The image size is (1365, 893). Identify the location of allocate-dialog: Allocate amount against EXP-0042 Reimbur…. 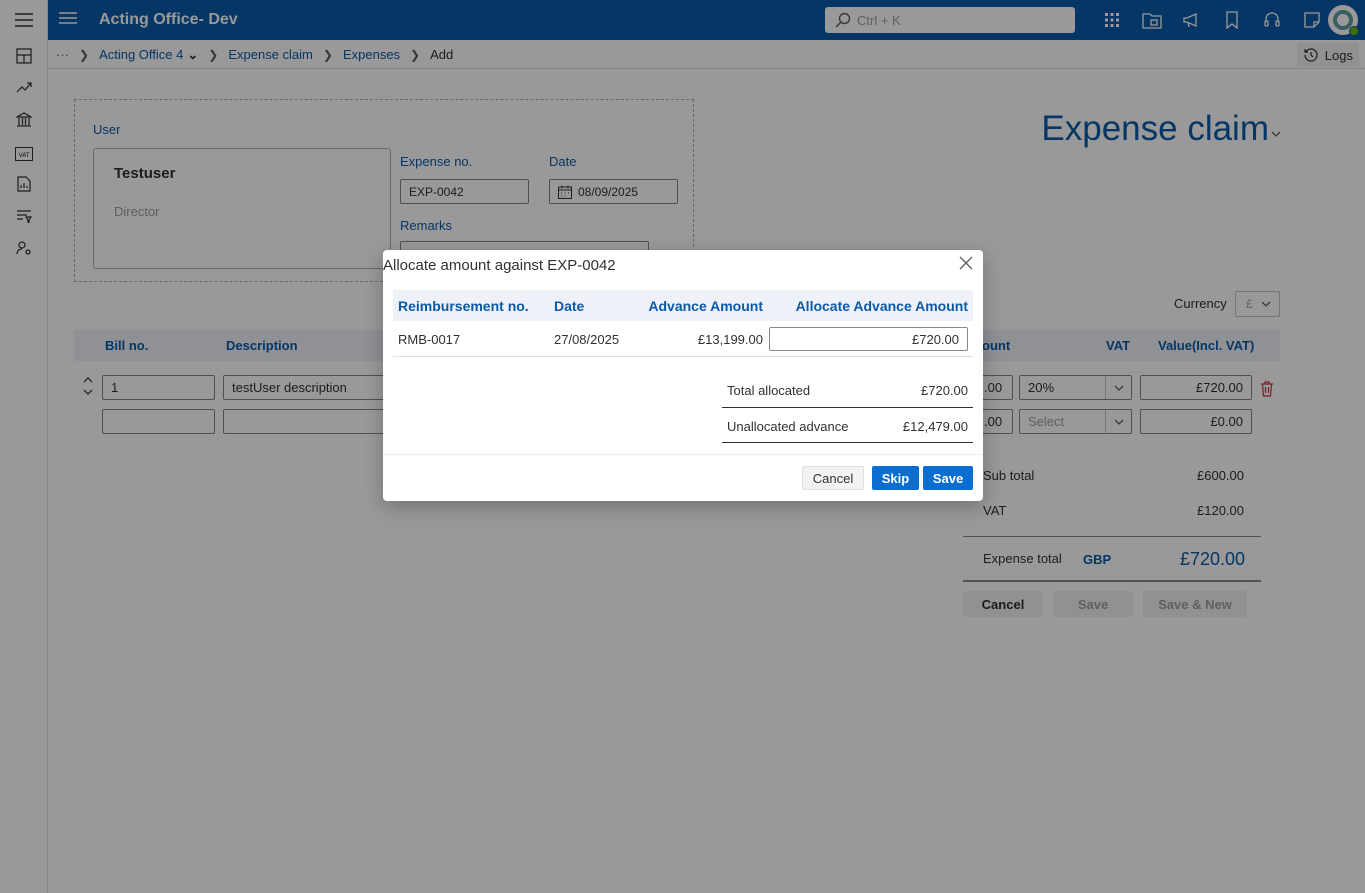
(683, 375).